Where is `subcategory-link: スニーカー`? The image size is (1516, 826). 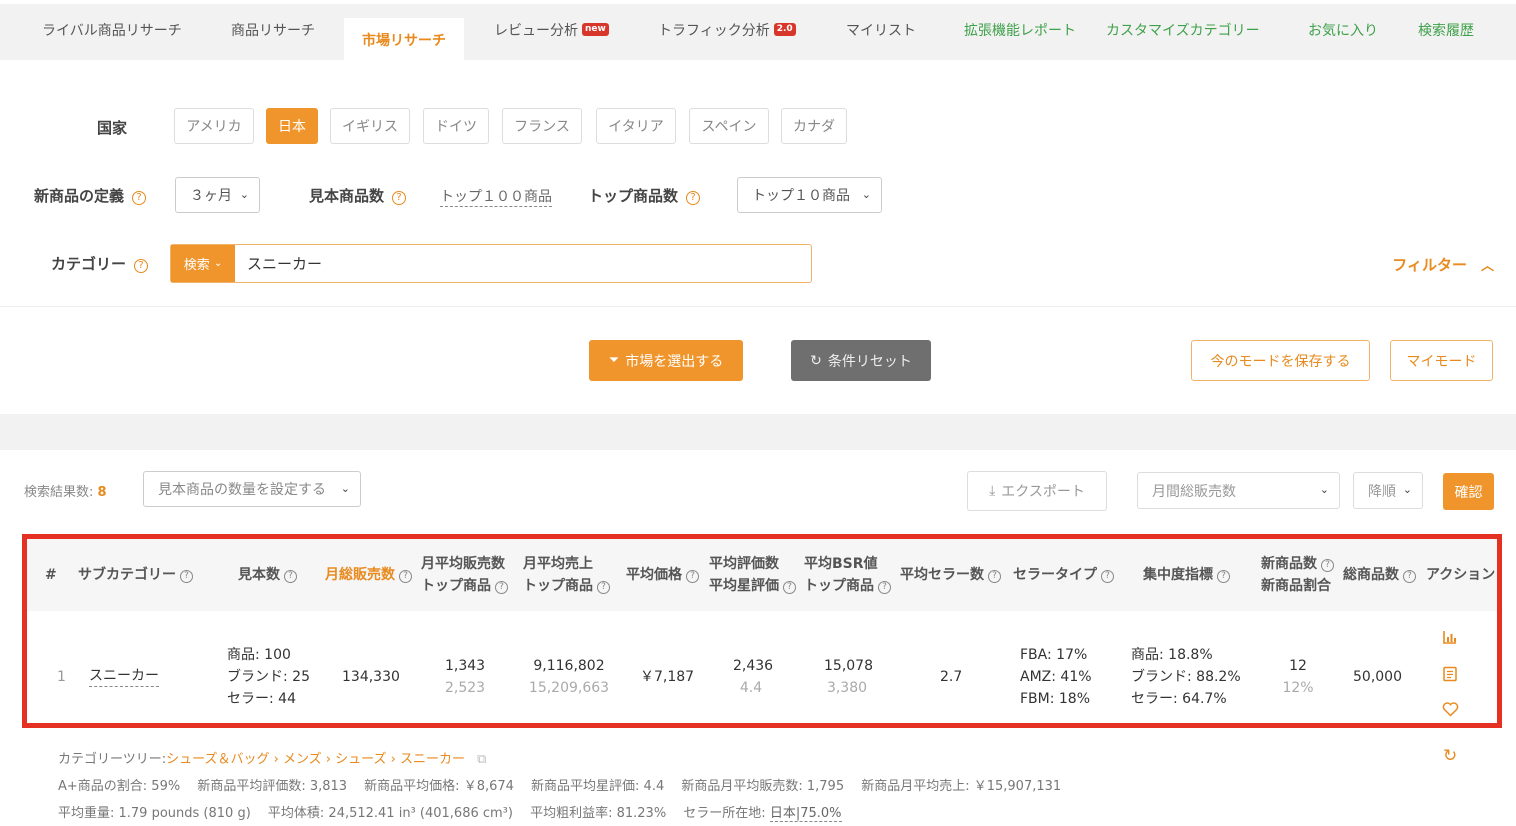
subcategory-link: スニーカー is located at coordinates (124, 676).